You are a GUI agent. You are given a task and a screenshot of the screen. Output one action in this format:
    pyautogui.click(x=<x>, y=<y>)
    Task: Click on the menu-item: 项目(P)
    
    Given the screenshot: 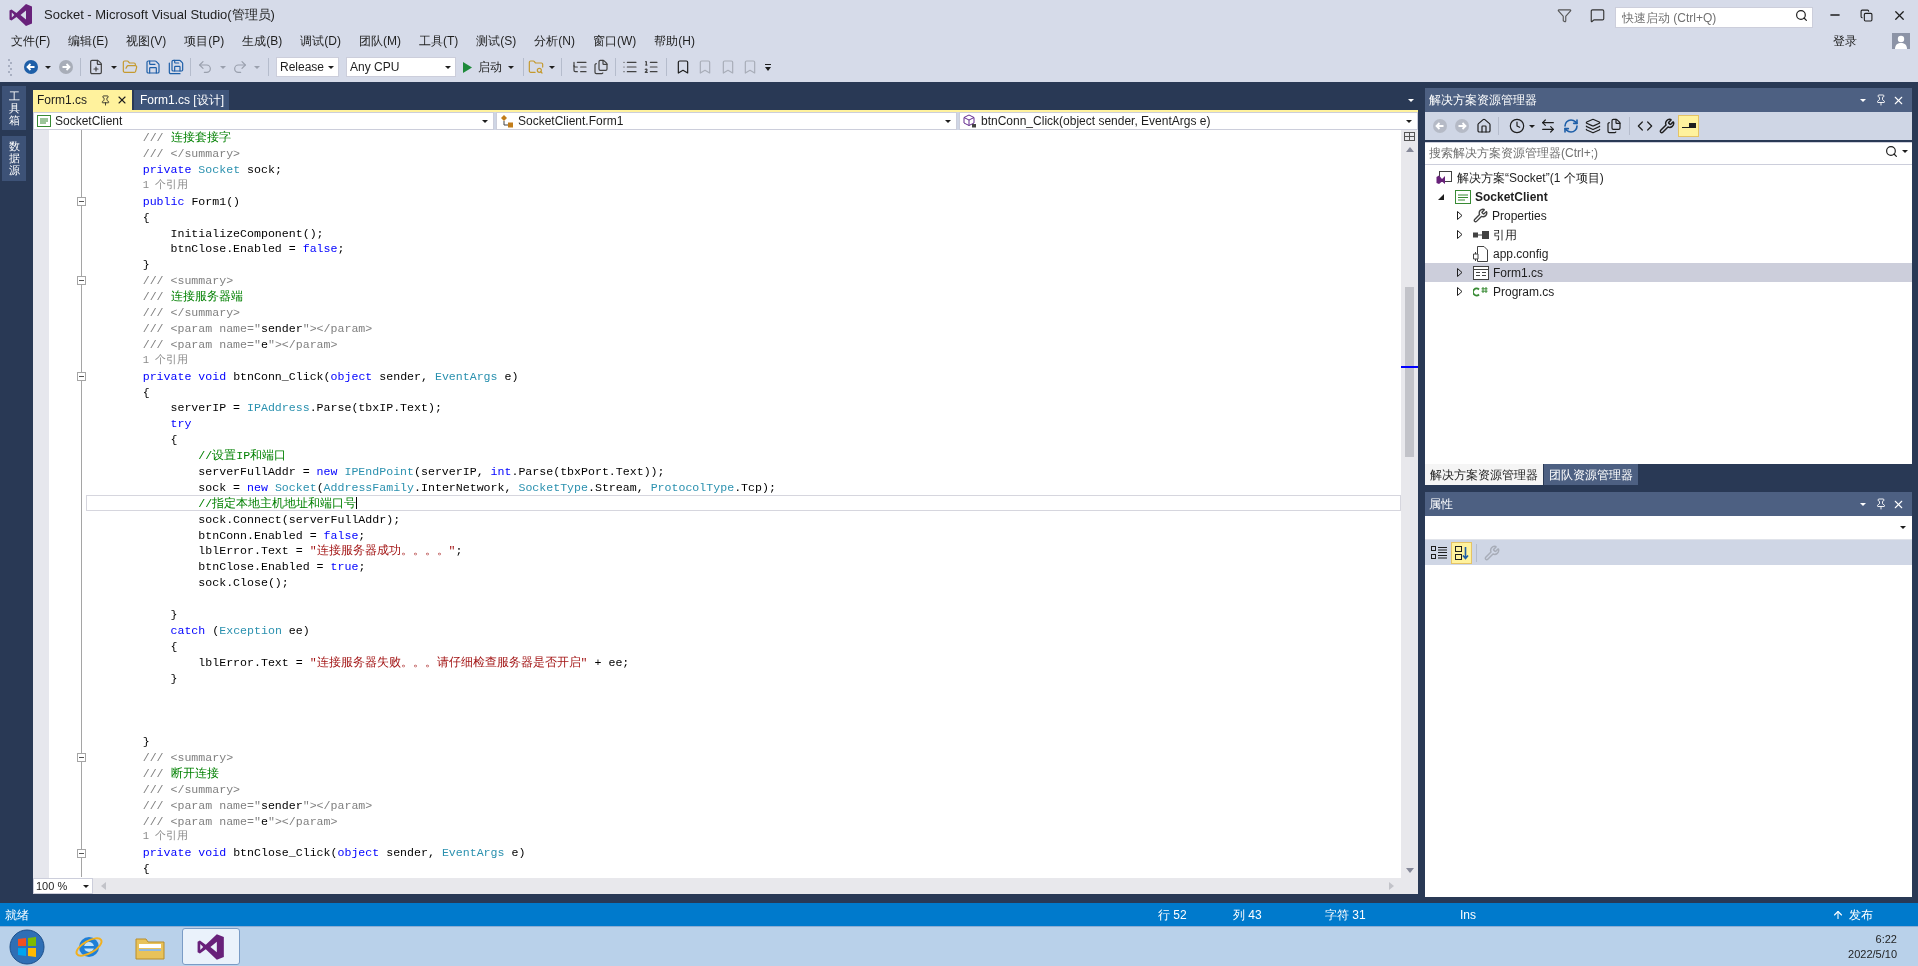 What is the action you would take?
    pyautogui.click(x=204, y=41)
    